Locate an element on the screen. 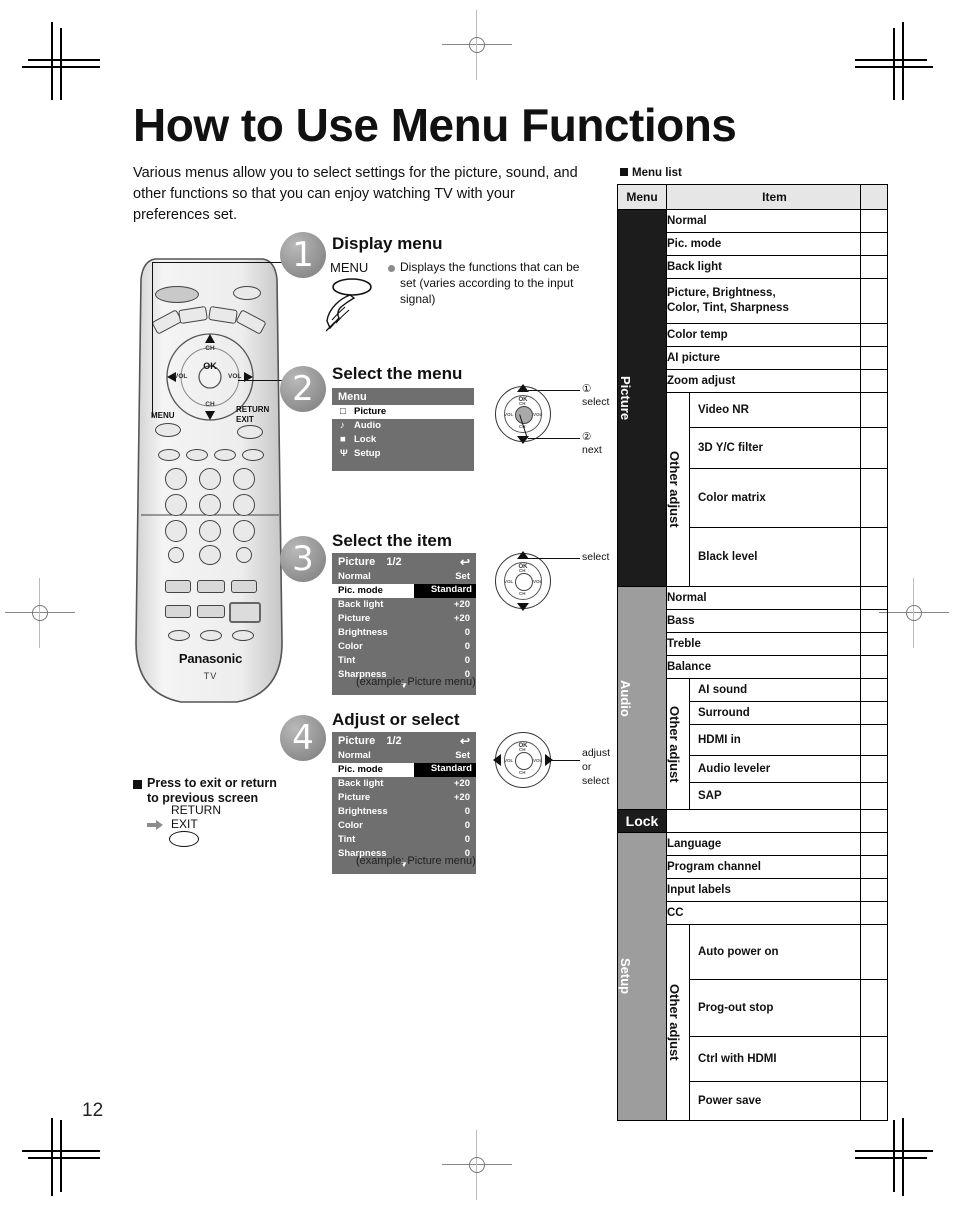 This screenshot has height=1222, width=954. menu-item-bass: Bass is located at coordinates (763, 621).